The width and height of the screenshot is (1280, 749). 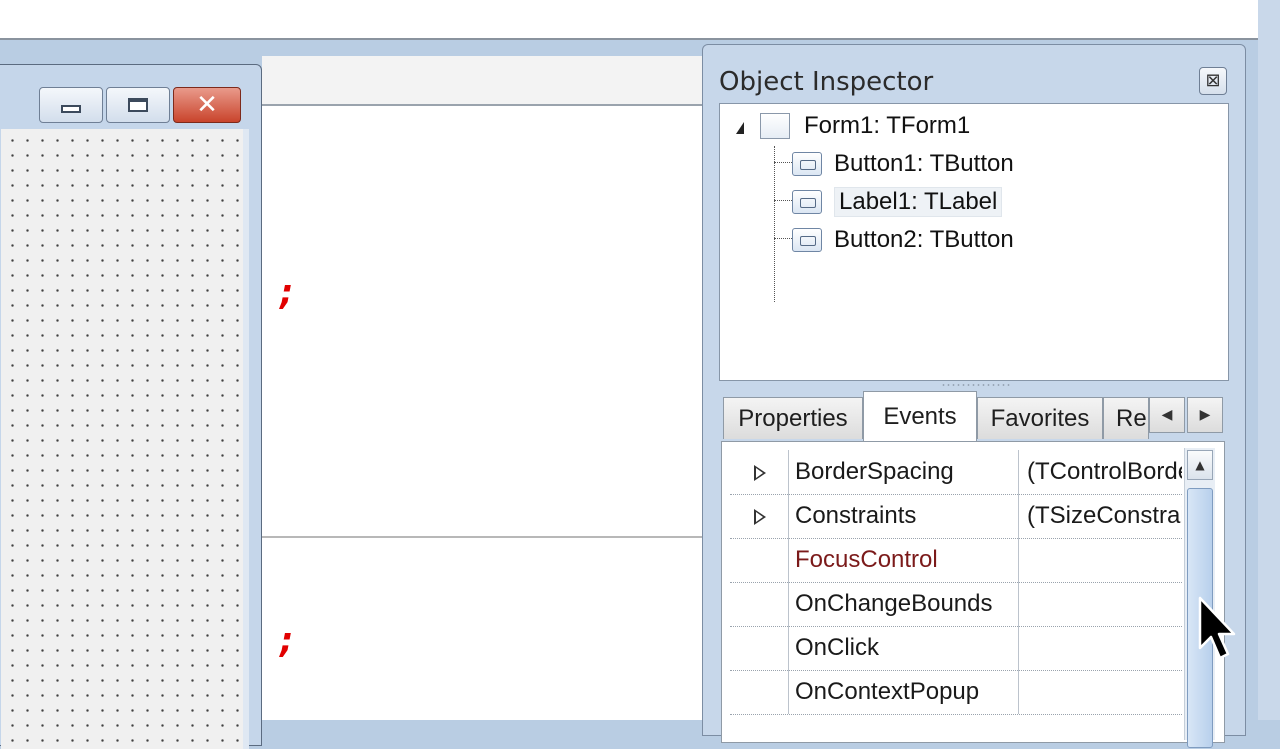 What do you see at coordinates (775, 126) in the screenshot?
I see `form-icon` at bounding box center [775, 126].